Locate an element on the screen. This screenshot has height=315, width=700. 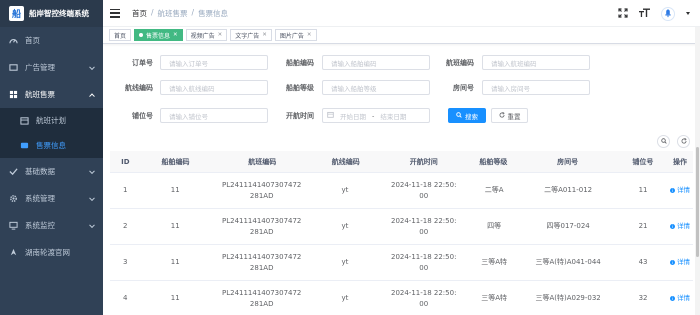
tags-view: 首页 售票信息 ✕ 视频广告 ✕ 文字广告 ✕ 图片广告 ✕ is located at coordinates (401, 35).